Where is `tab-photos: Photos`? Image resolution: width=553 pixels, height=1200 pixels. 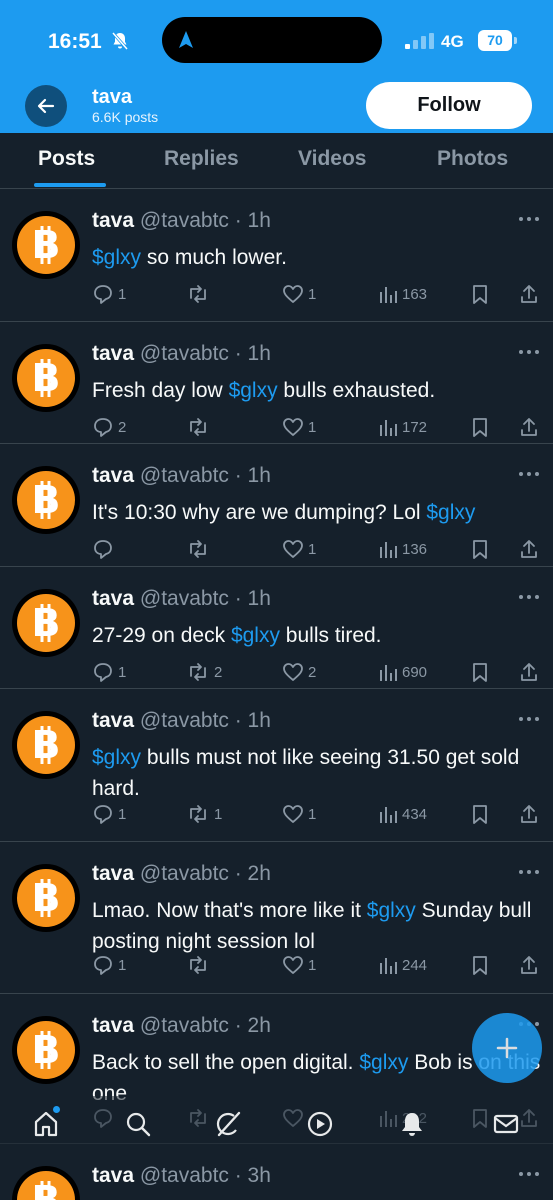 tab-photos: Photos is located at coordinates (472, 159).